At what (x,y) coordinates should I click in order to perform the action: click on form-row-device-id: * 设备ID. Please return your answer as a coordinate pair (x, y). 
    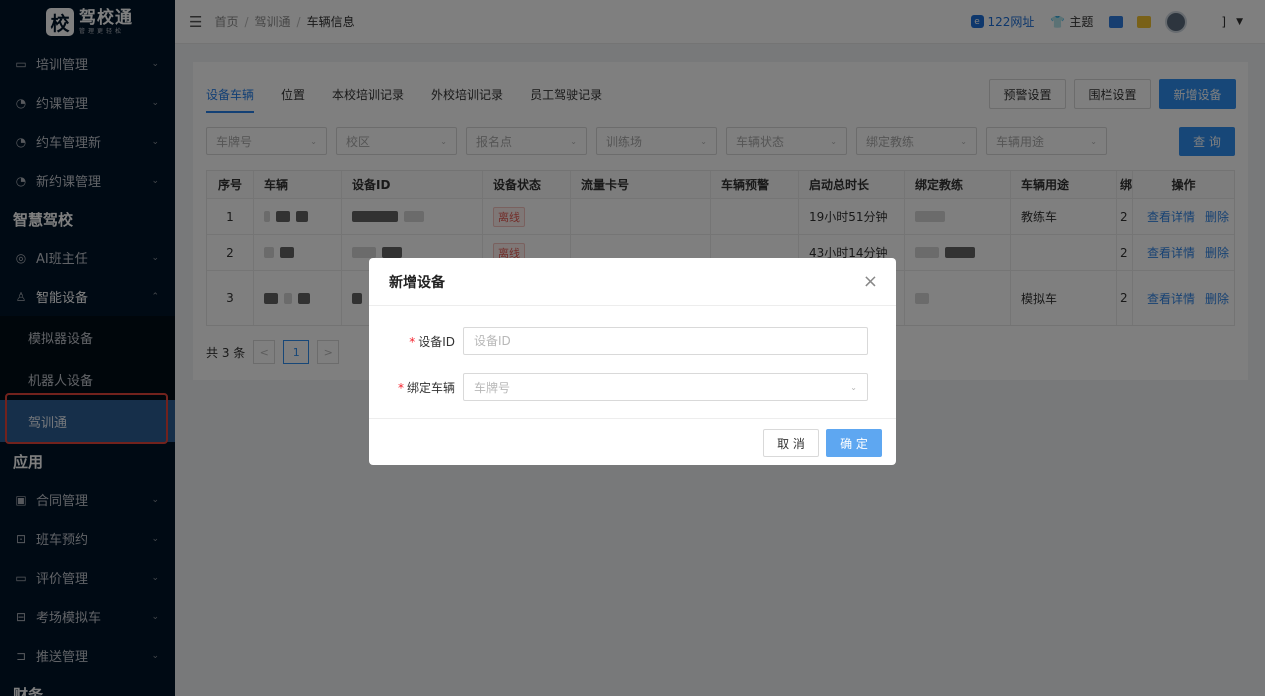
    Looking at the image, I should click on (632, 341).